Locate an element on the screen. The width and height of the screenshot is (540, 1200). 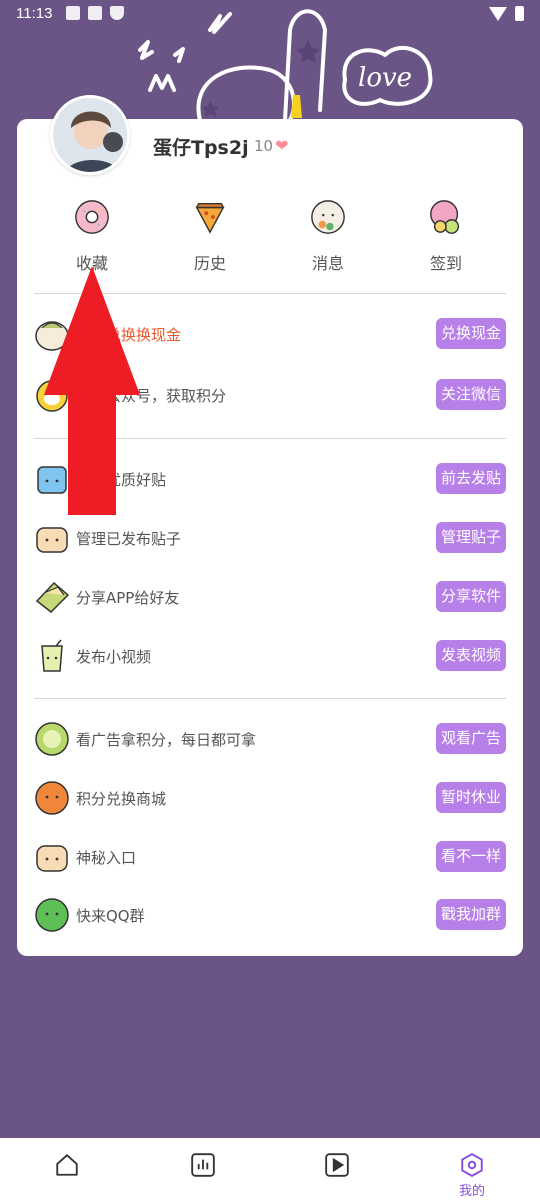
share-app-button: 分享软件 is located at coordinates (471, 596).